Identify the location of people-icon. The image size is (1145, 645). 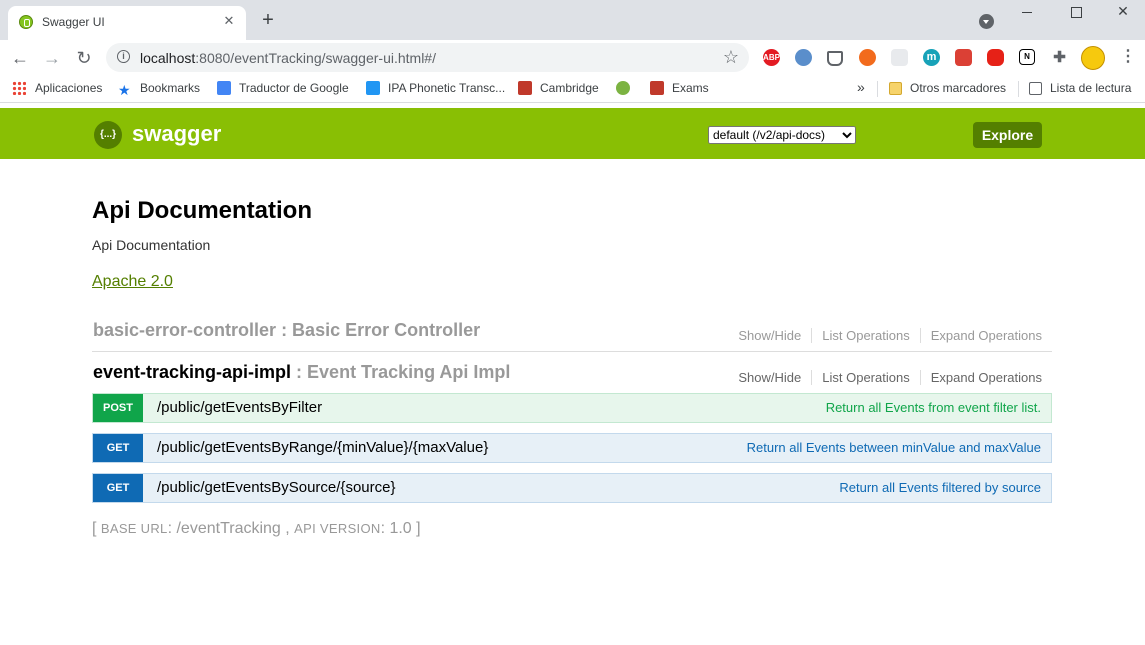
(623, 88).